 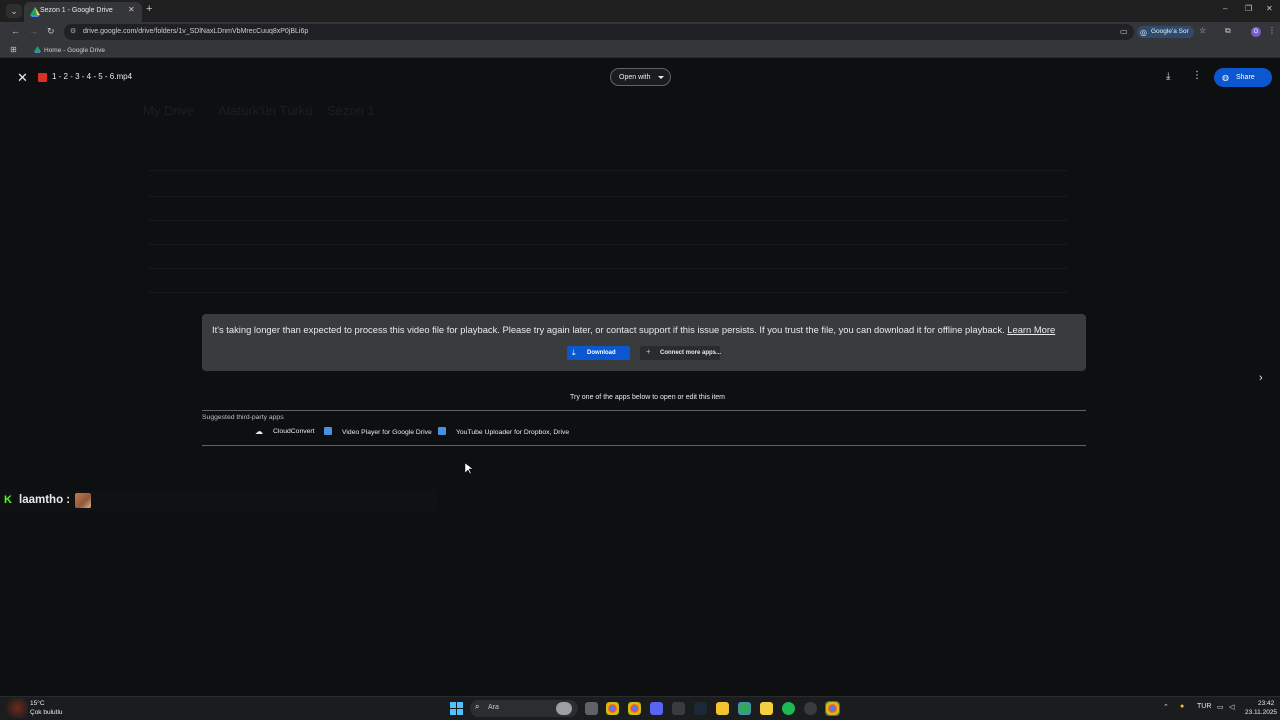 What do you see at coordinates (524, 708) in the screenshot?
I see `taskbar-search: ⌕ Ara` at bounding box center [524, 708].